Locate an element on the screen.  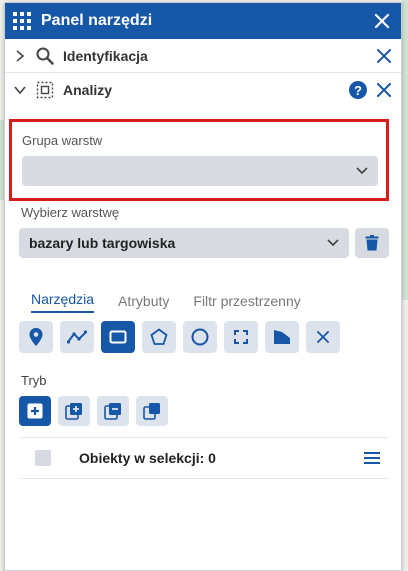
panel-header: Panel narzędzi is located at coordinates (203, 21).